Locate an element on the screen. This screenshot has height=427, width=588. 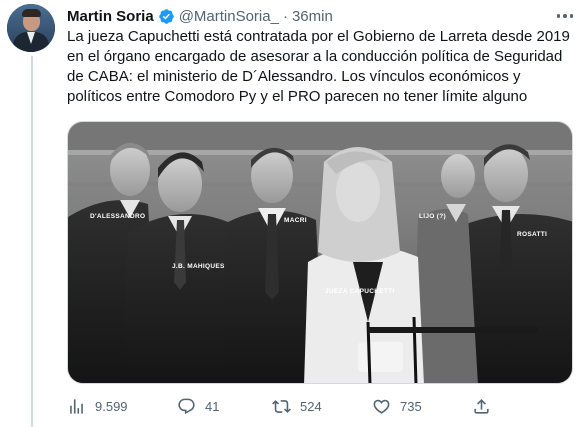
share-icon is located at coordinates (481, 406).